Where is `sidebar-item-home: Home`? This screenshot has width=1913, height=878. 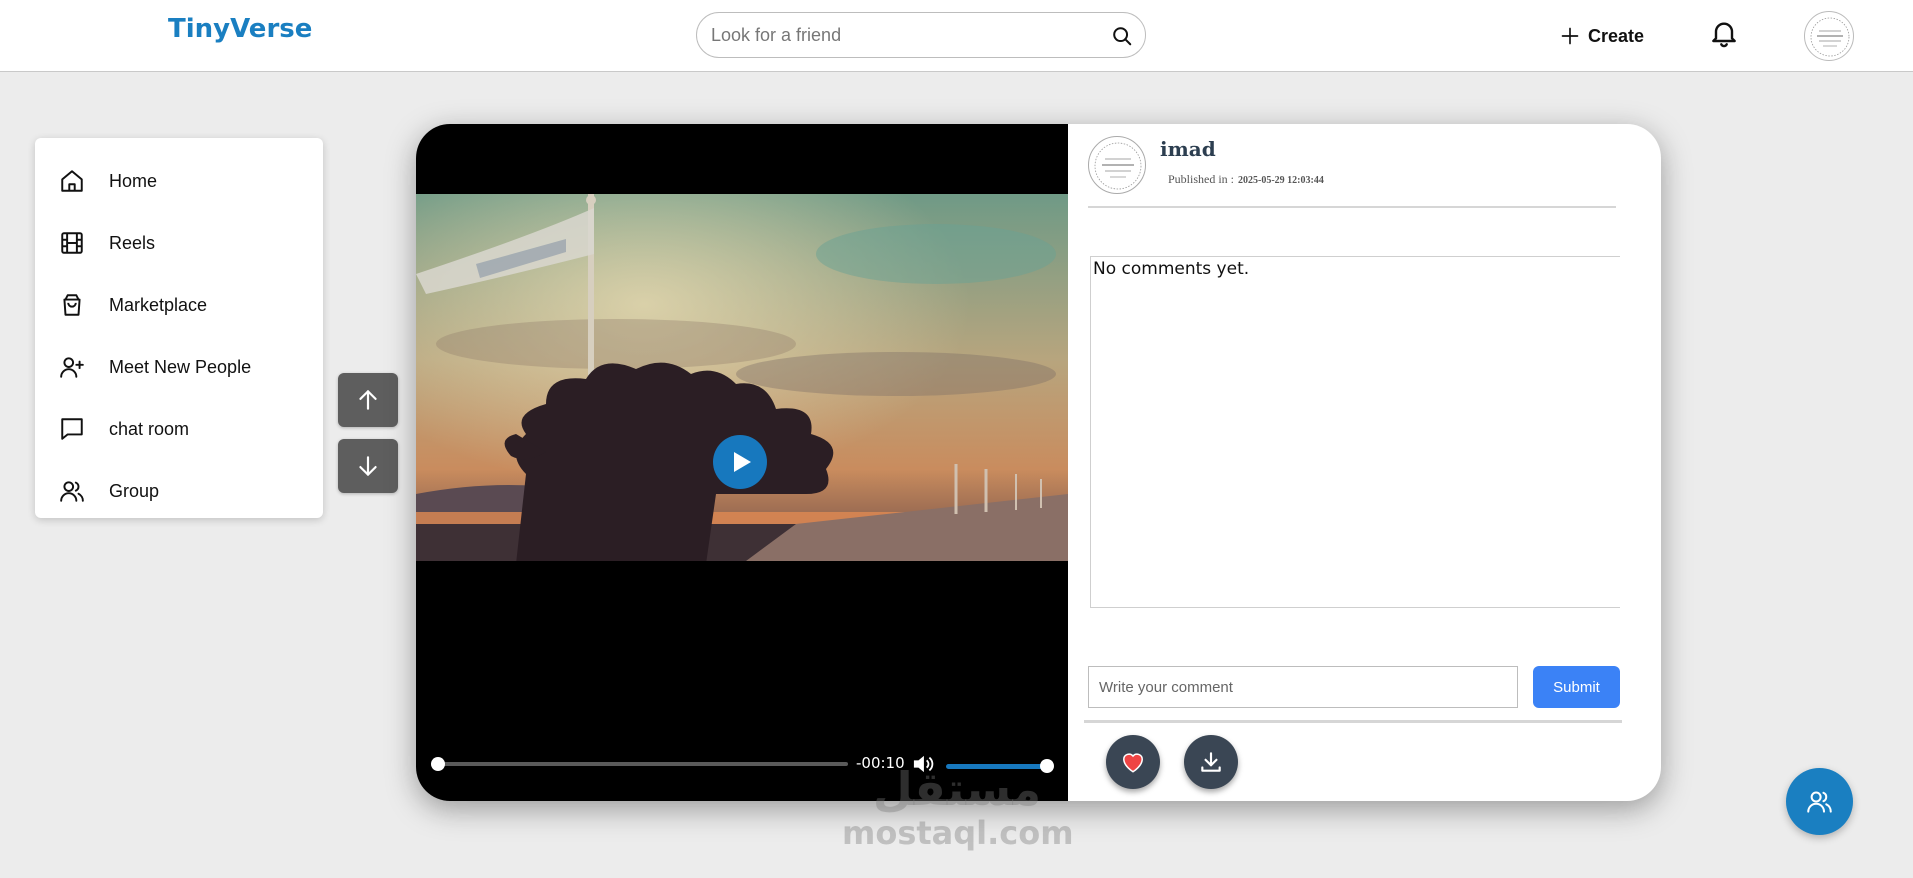 sidebar-item-home: Home is located at coordinates (179, 181).